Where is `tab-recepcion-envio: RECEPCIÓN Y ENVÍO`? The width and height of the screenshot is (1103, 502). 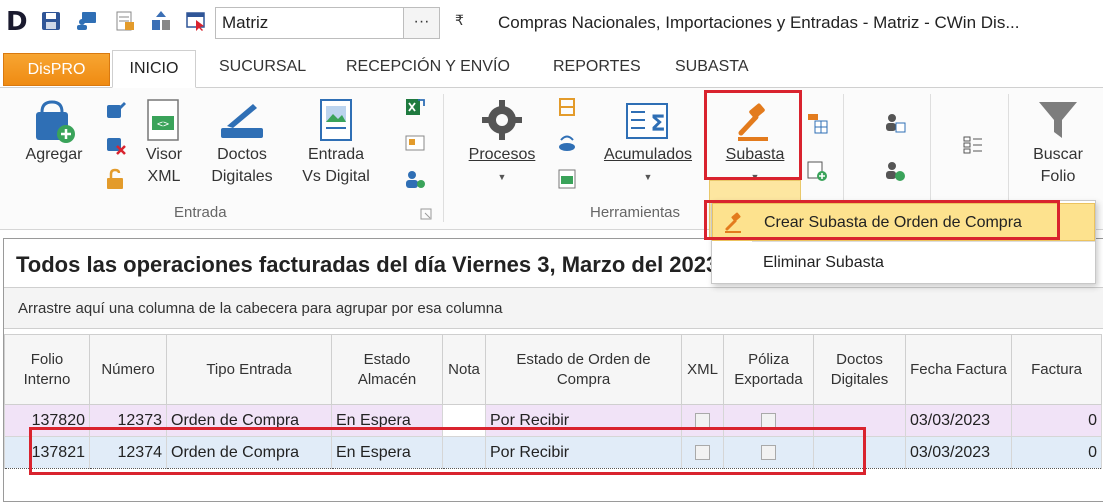
tab-recepcion-envio: RECEPCIÓN Y ENVÍO is located at coordinates (428, 67).